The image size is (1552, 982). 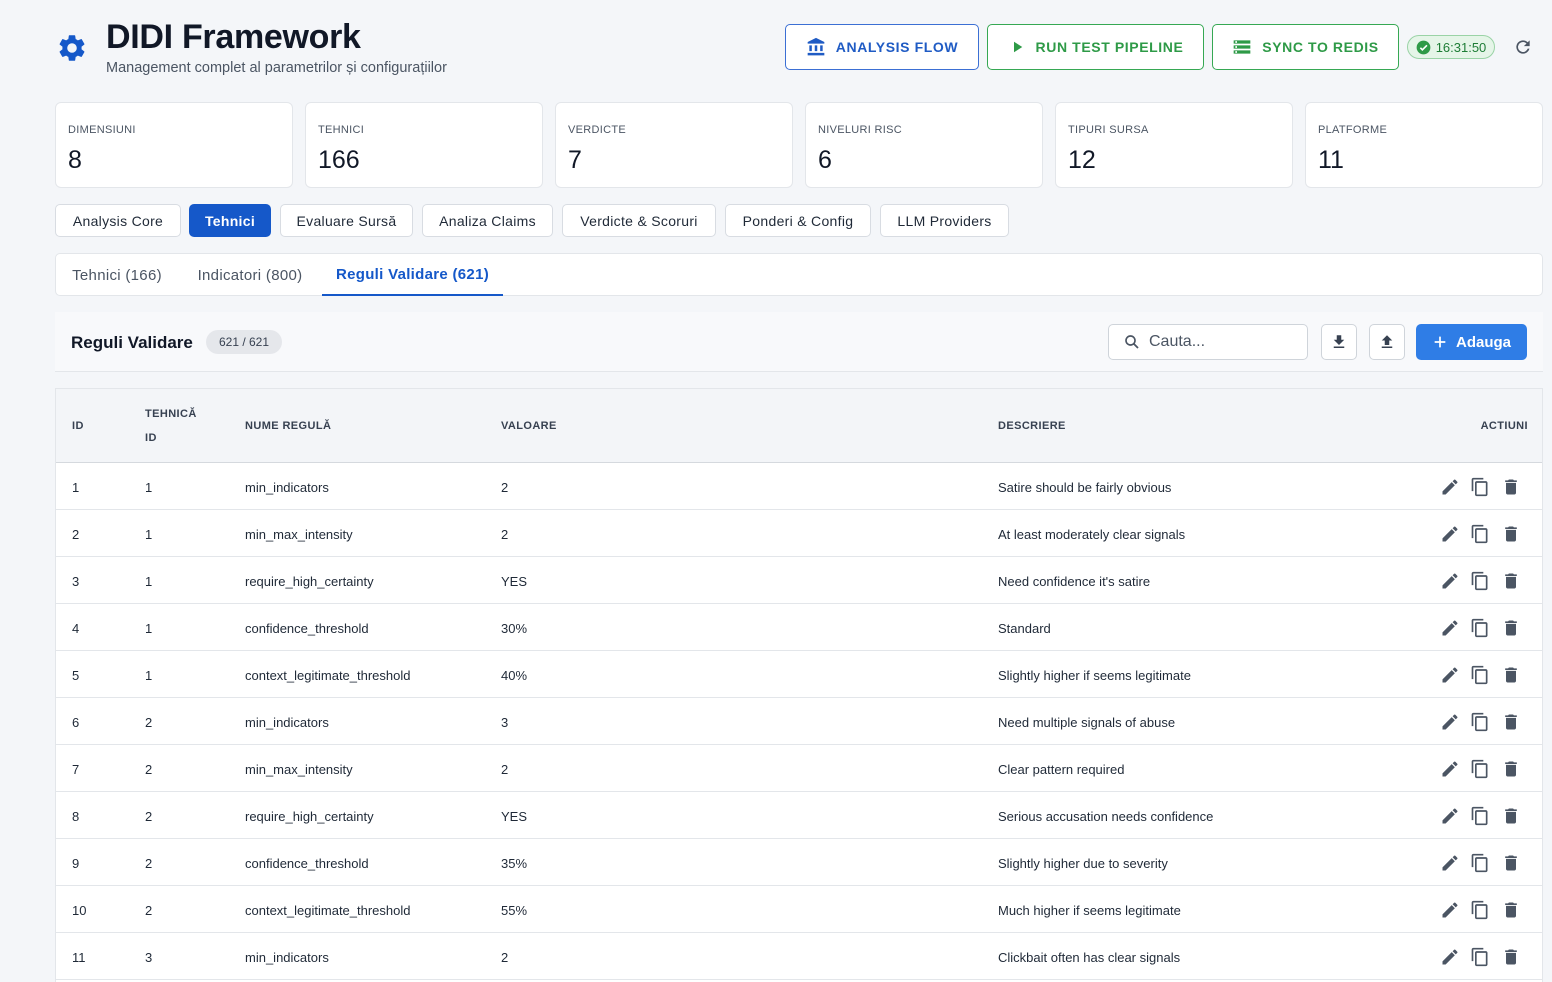 What do you see at coordinates (1085, 487) in the screenshot?
I see `cell-description: Satire should be fairly obvious` at bounding box center [1085, 487].